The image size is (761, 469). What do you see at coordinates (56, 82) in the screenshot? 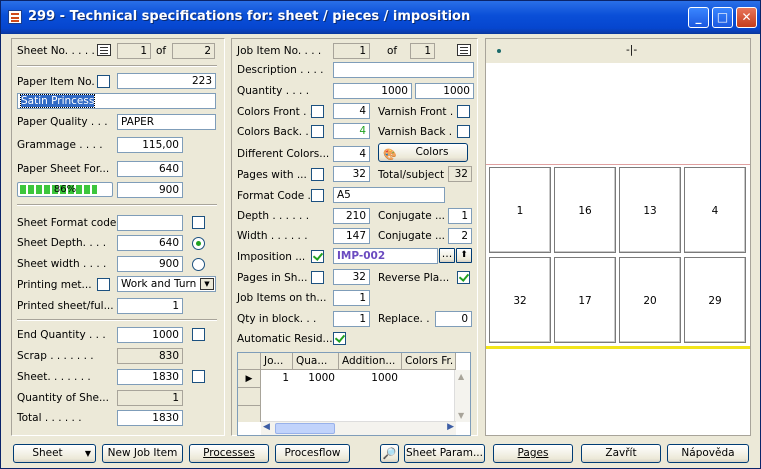
I see `paper-item-label: Paper Item No.` at bounding box center [56, 82].